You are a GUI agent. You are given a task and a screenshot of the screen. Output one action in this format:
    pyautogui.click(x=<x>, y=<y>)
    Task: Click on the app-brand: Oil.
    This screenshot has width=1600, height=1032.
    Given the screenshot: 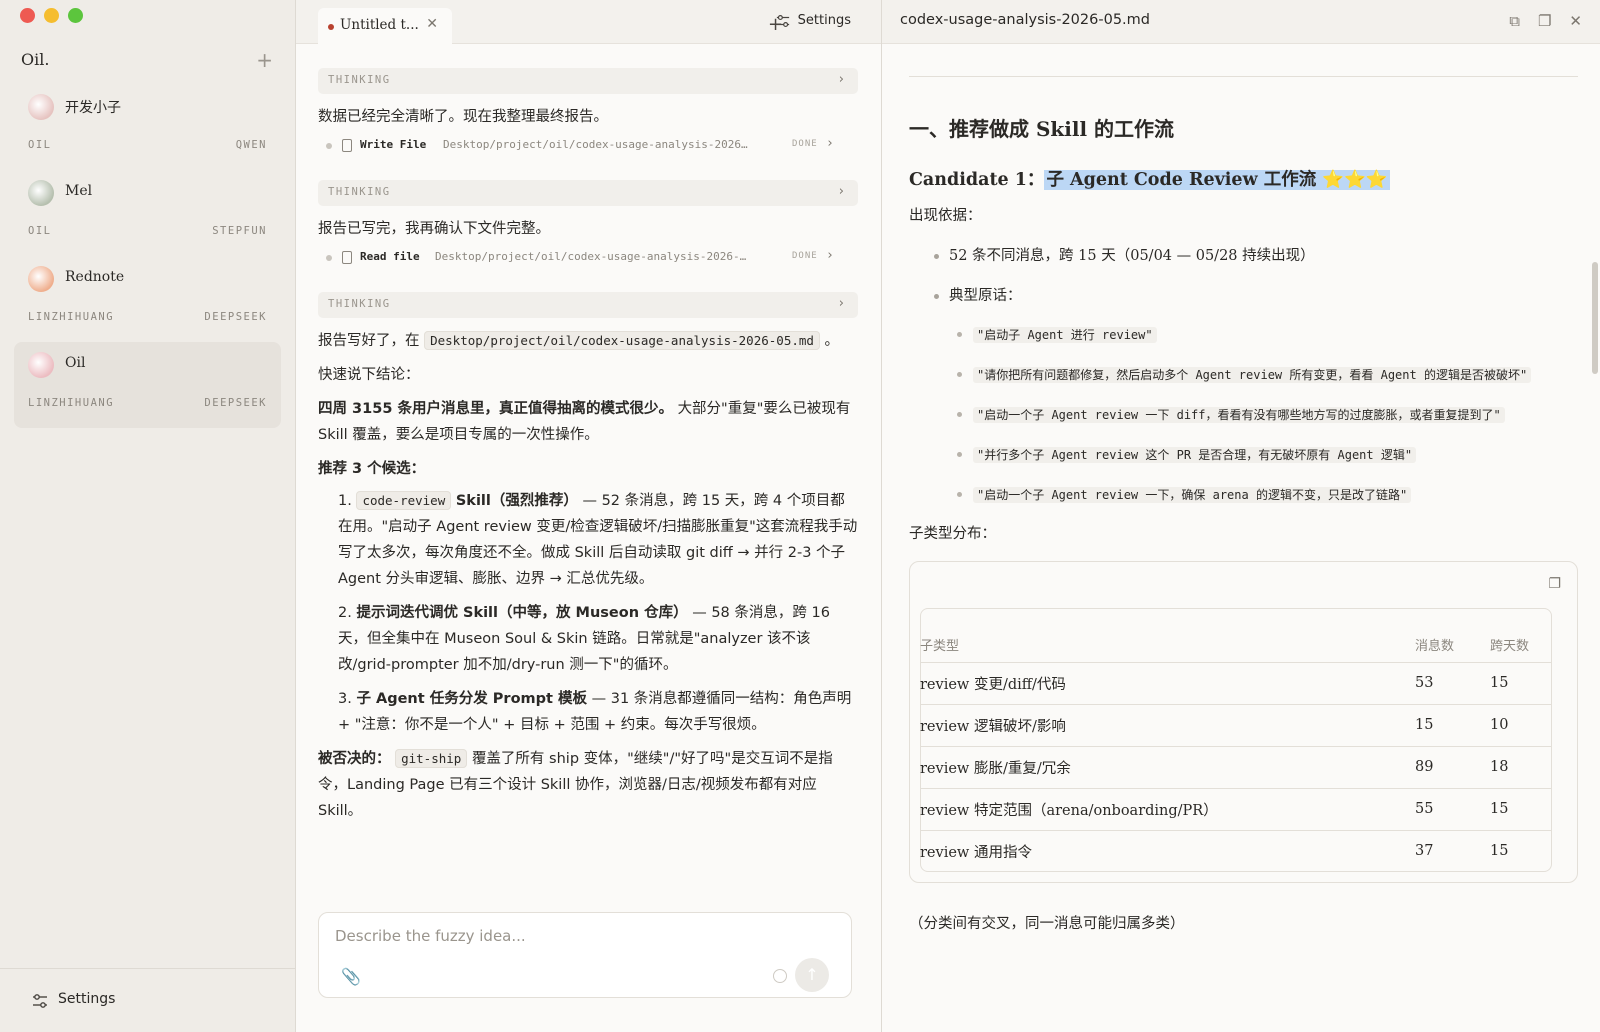 What is the action you would take?
    pyautogui.click(x=35, y=59)
    